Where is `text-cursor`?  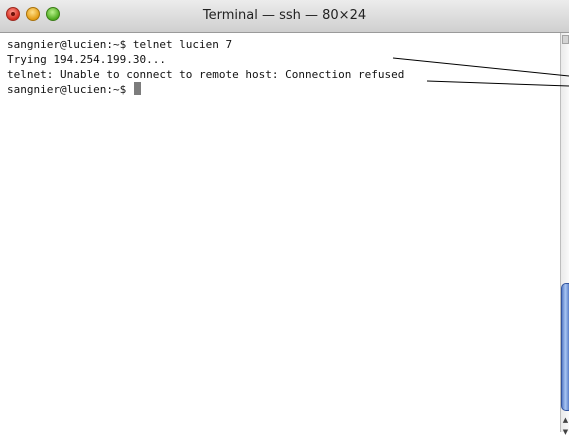
text-cursor is located at coordinates (137, 88).